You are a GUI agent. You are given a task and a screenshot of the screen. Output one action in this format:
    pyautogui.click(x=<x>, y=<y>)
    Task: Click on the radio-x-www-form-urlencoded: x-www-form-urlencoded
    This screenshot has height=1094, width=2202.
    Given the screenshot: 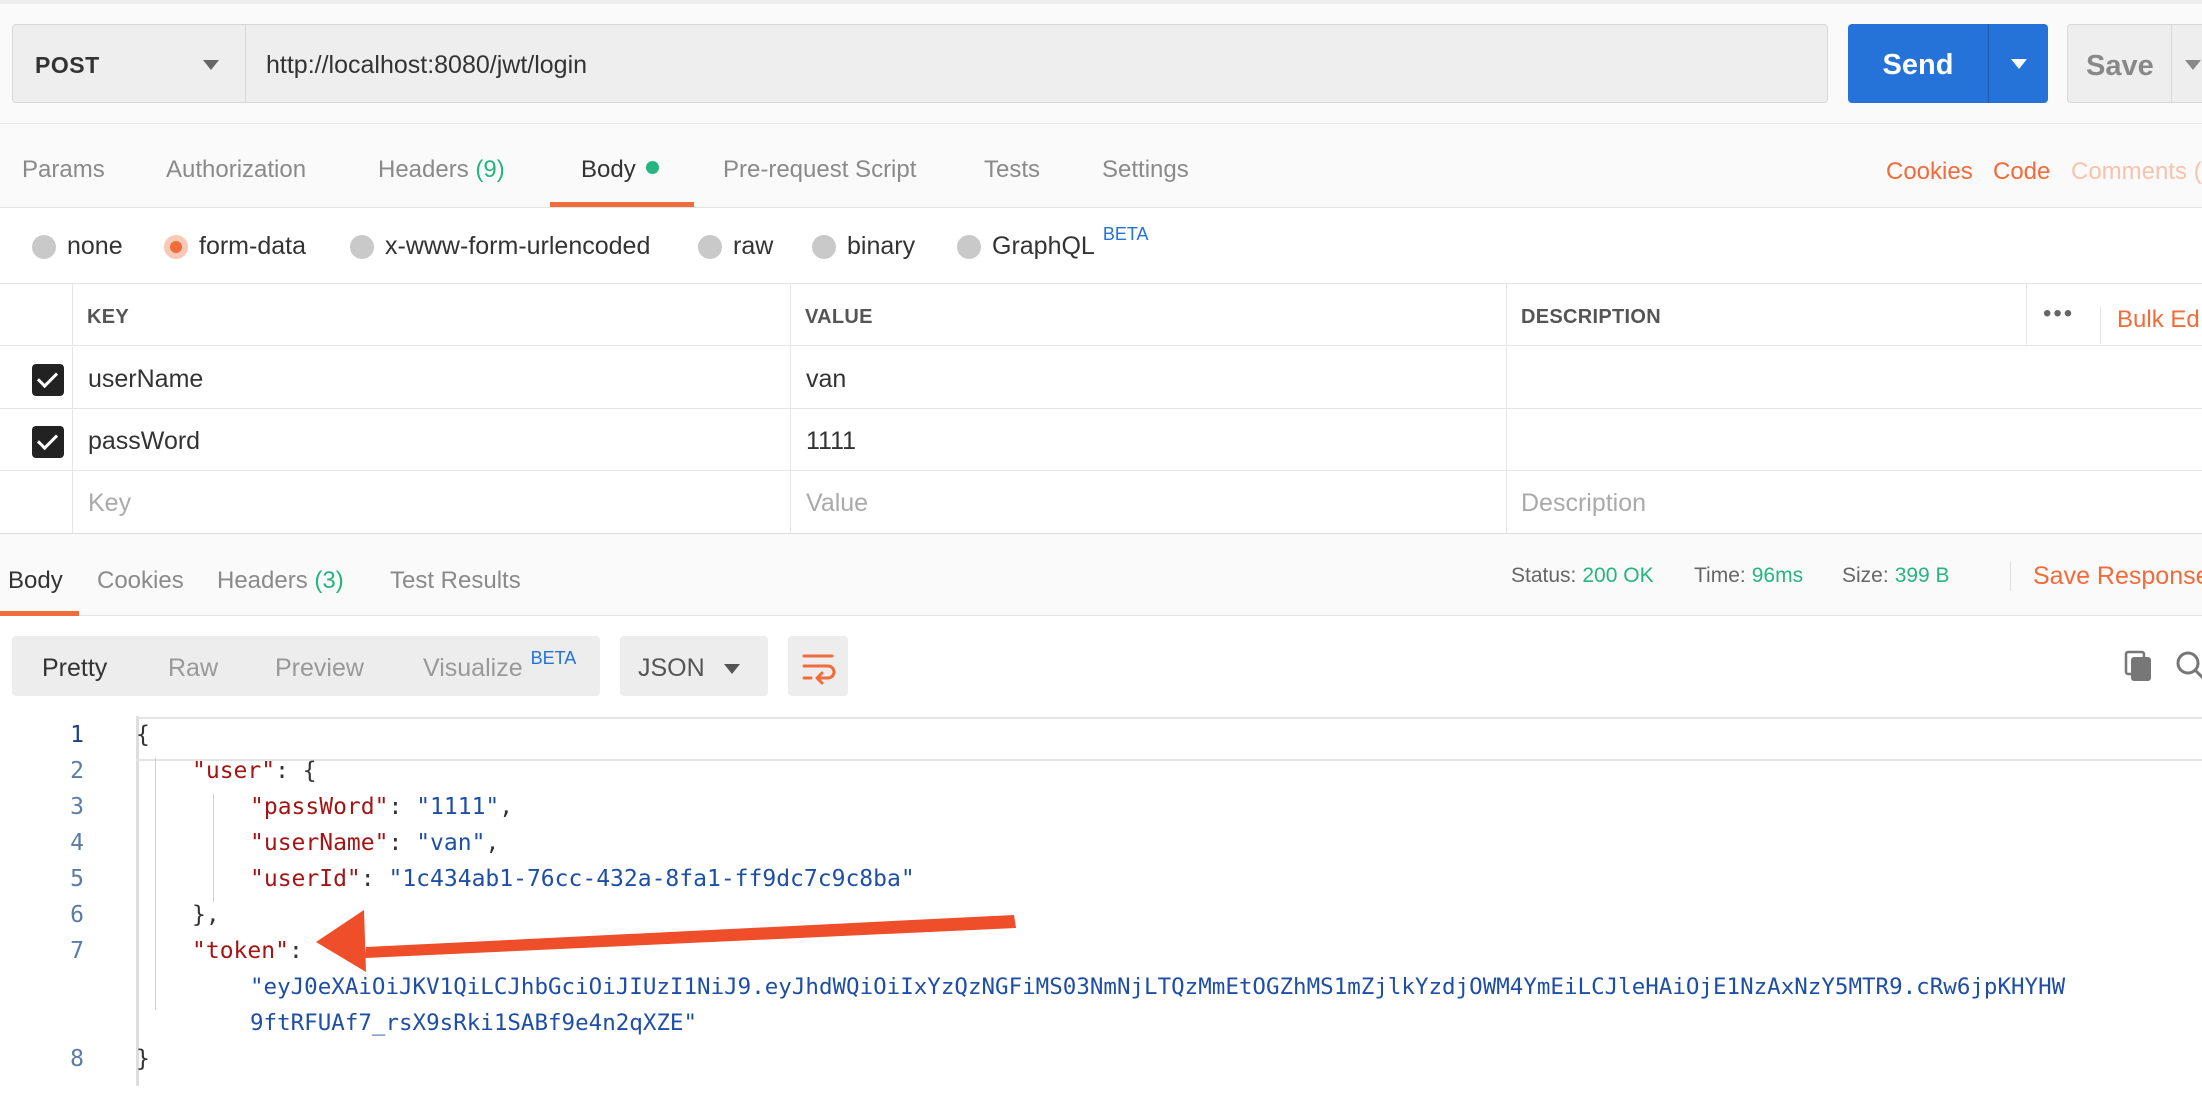 What is the action you would take?
    pyautogui.click(x=500, y=246)
    